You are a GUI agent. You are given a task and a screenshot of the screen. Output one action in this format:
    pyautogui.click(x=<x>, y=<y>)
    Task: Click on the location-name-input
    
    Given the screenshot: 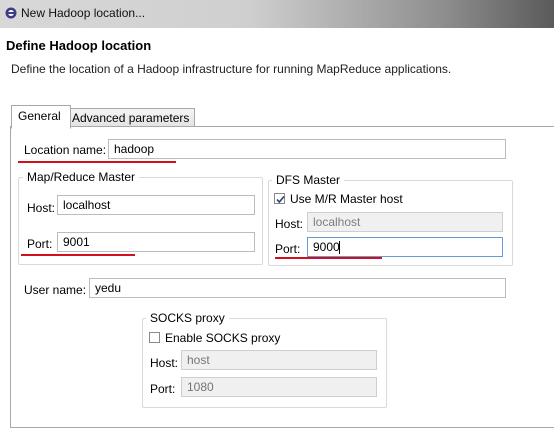 What is the action you would take?
    pyautogui.click(x=307, y=149)
    